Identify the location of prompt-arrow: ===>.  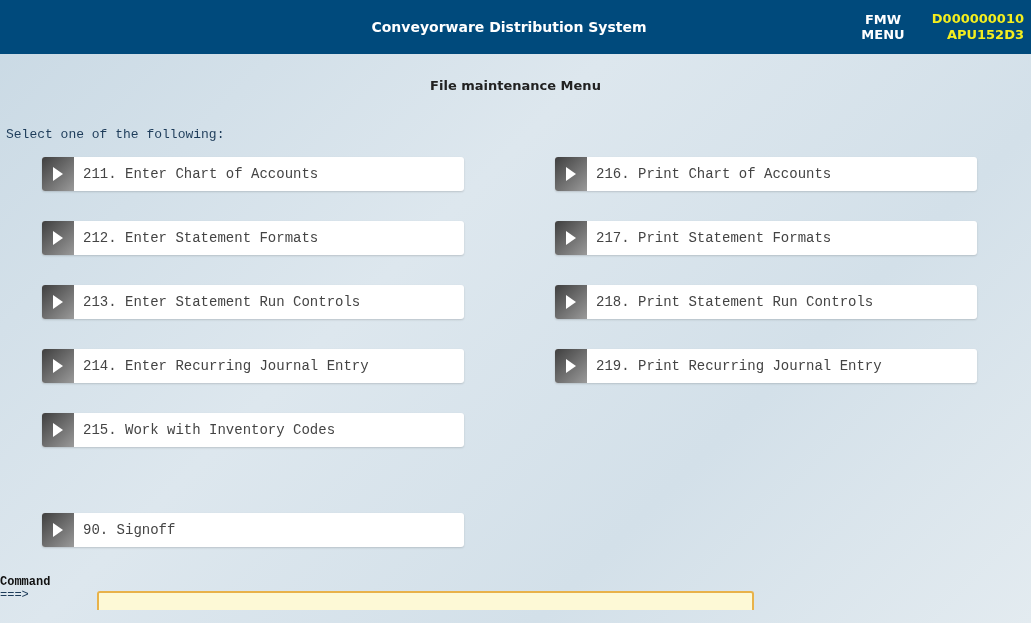
(15, 595).